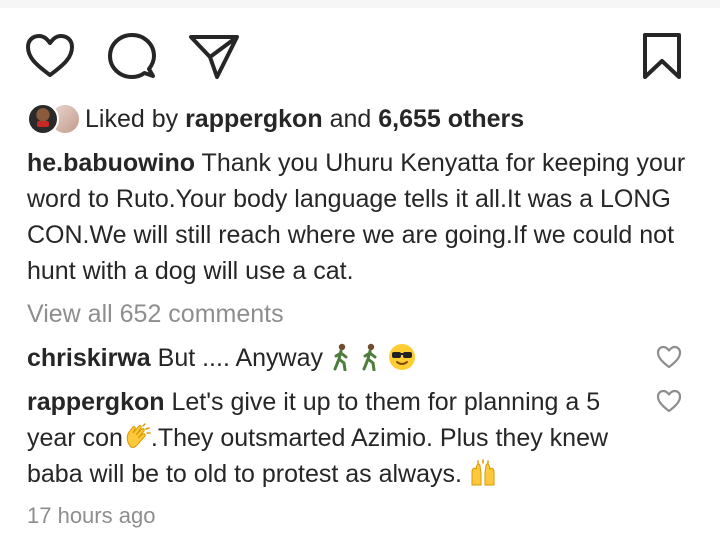 The image size is (720, 551). I want to click on paper-plane-icon, so click(214, 57).